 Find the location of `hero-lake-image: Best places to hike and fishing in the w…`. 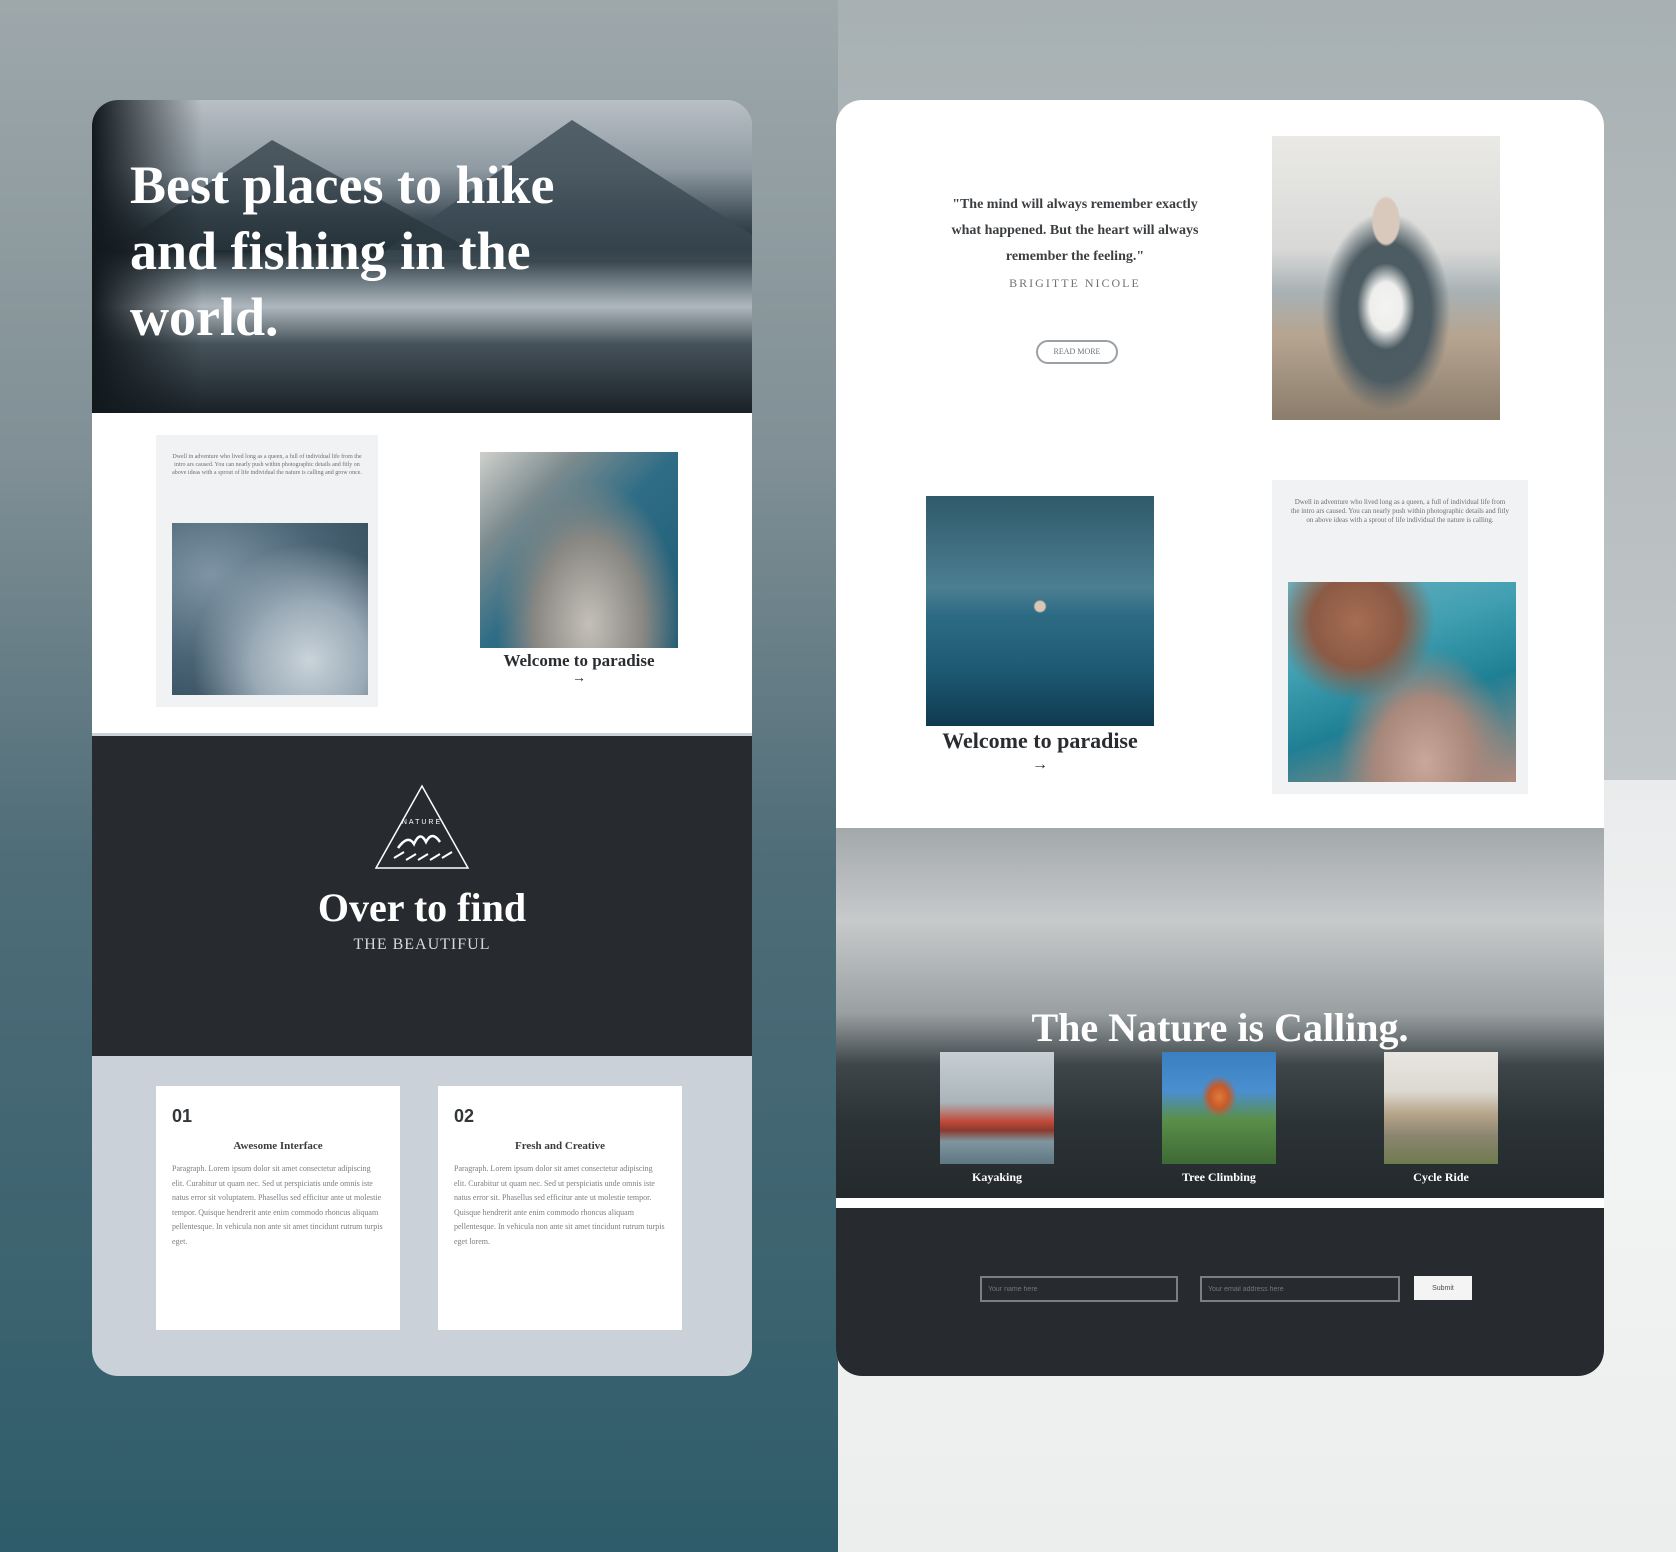

hero-lake-image: Best places to hike and fishing in the w… is located at coordinates (422, 256).